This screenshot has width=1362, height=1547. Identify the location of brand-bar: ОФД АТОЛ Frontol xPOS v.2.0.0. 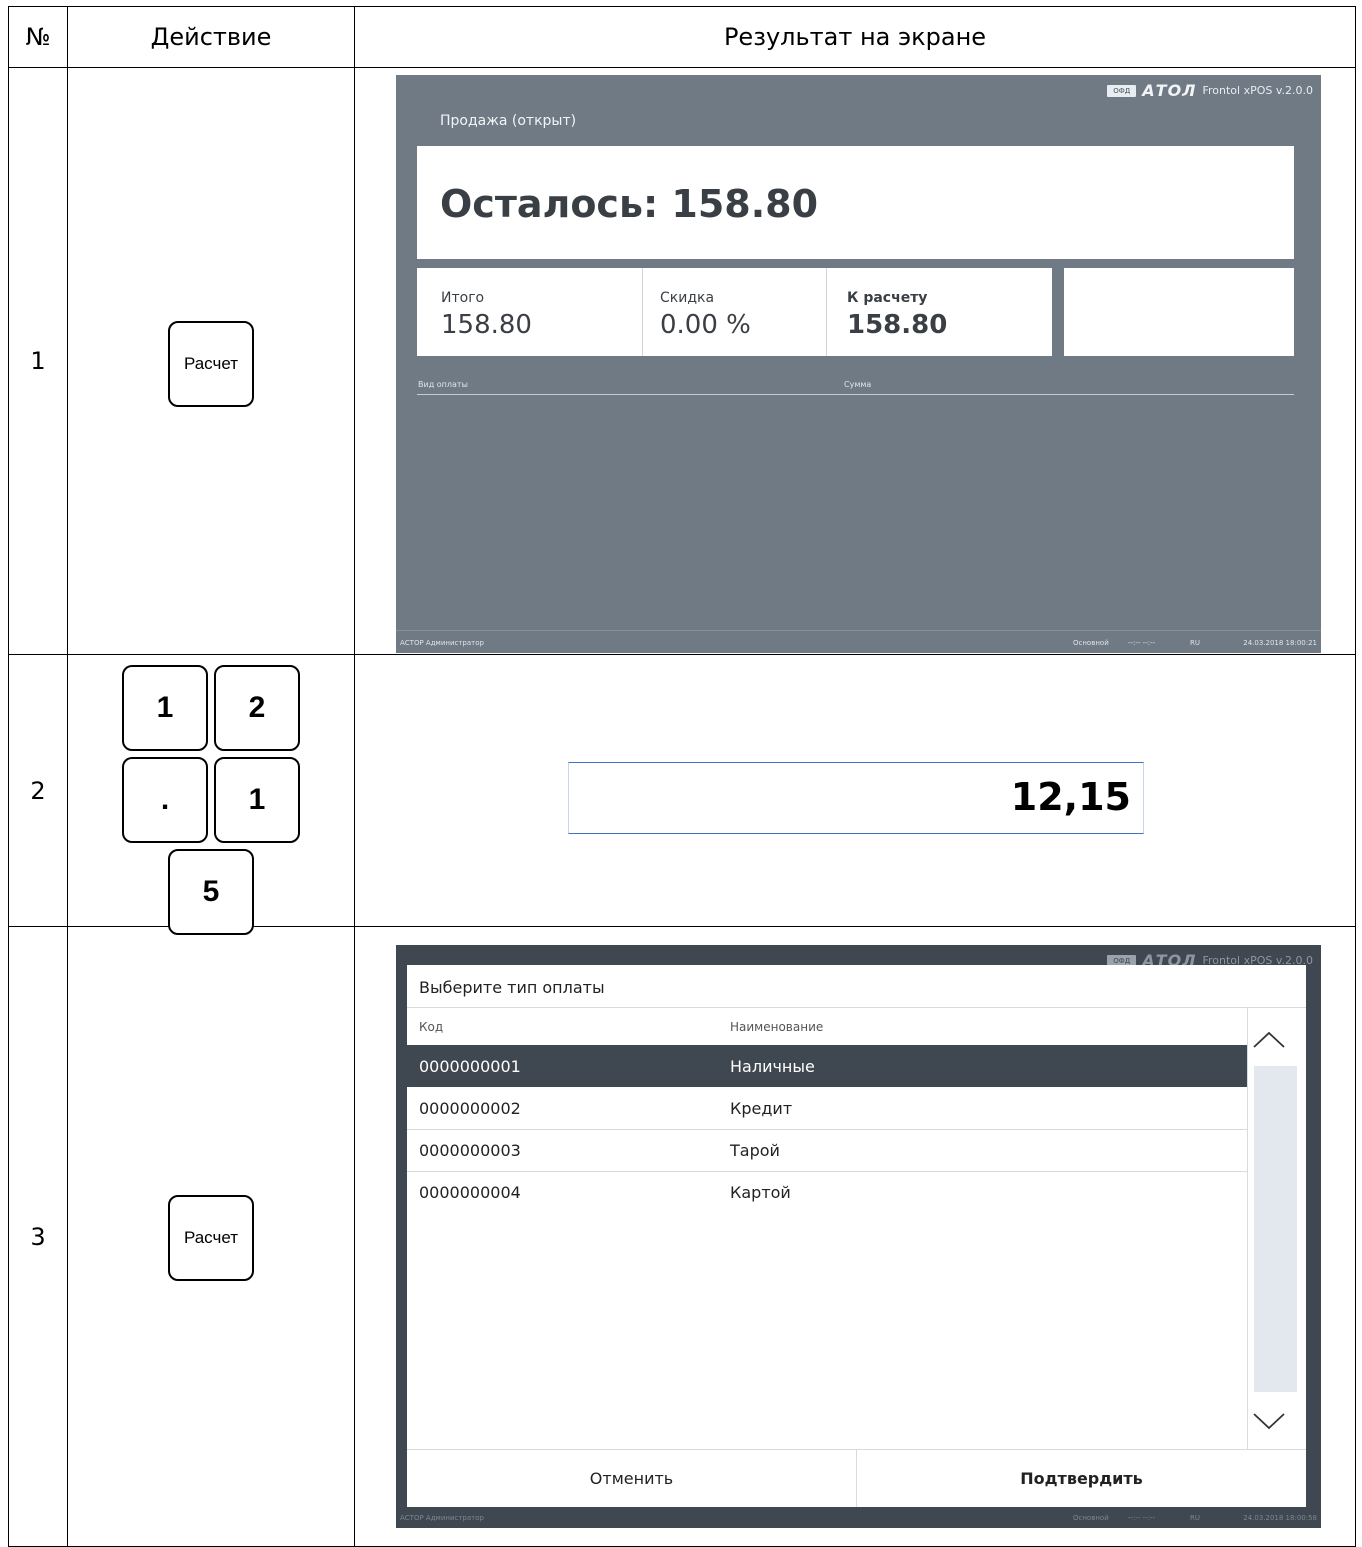
(1210, 90).